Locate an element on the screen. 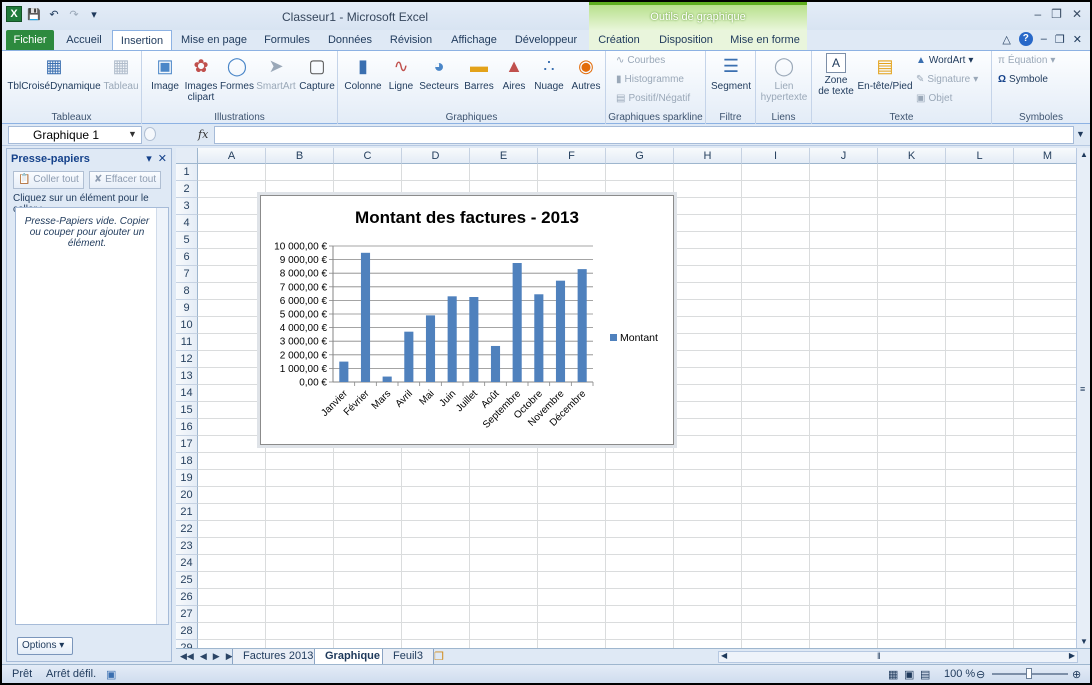 This screenshot has width=1092, height=685. symbol-button: Ω Symbole is located at coordinates (1023, 79).